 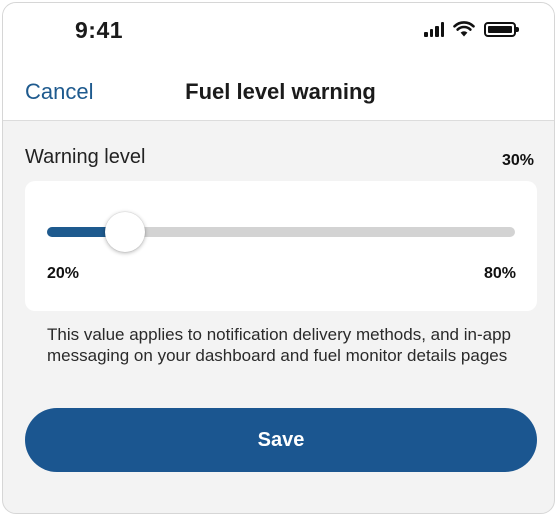 What do you see at coordinates (281, 232) in the screenshot?
I see `warning-level-slider` at bounding box center [281, 232].